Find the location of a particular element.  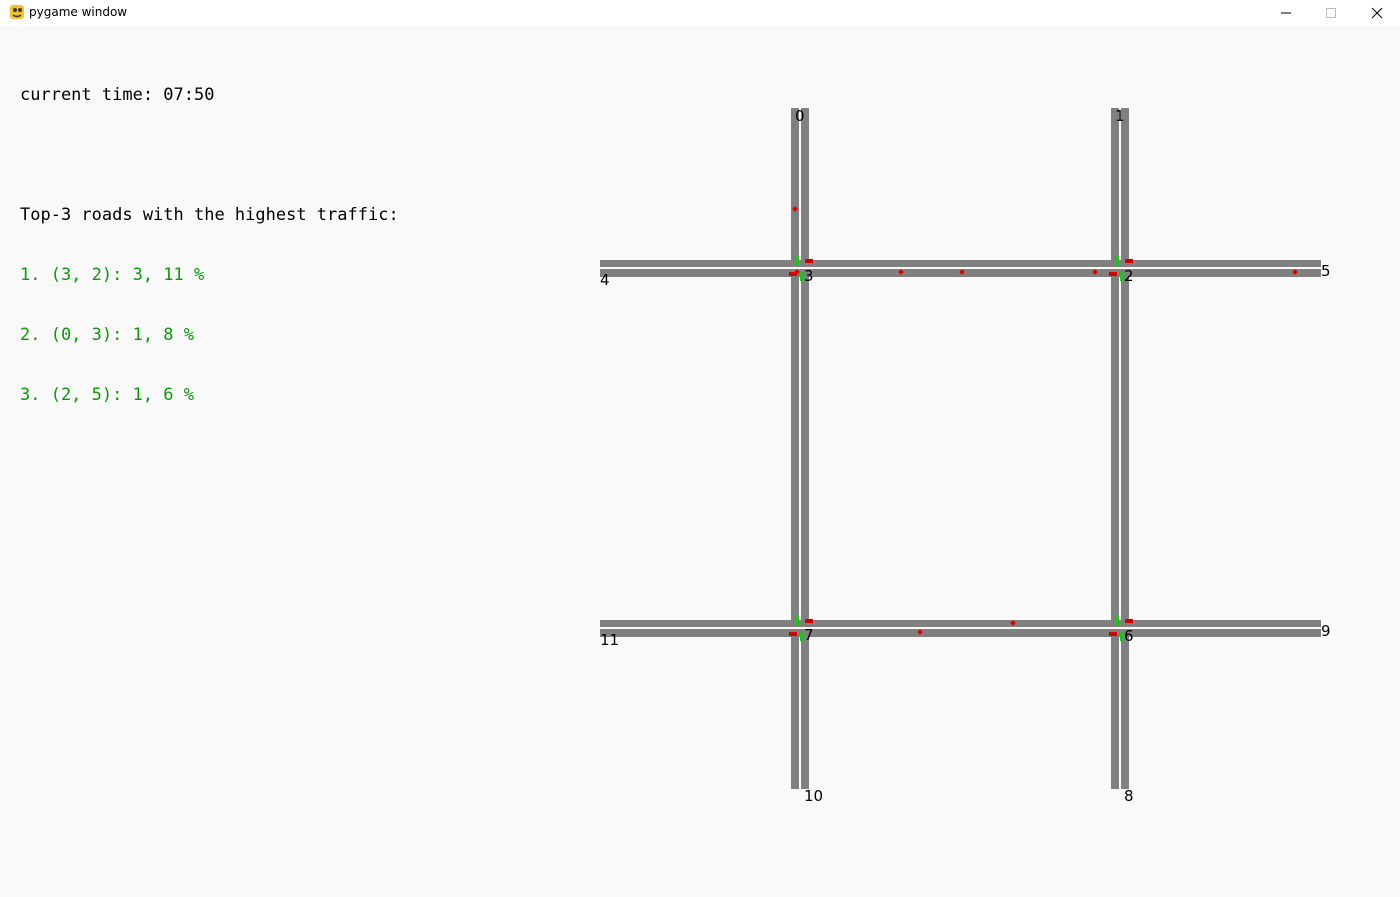

node-label-9: 9 is located at coordinates (1326, 631).